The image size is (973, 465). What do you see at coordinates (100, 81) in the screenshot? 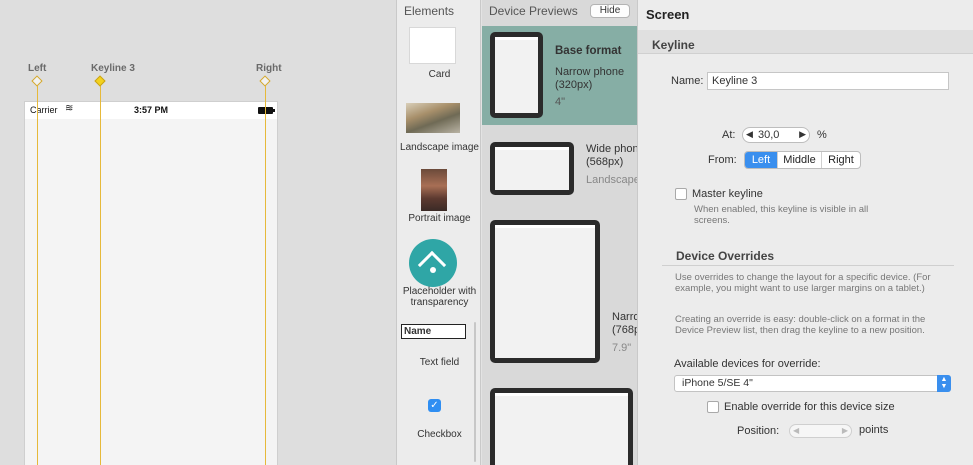
I see `keyline-3-handle` at bounding box center [100, 81].